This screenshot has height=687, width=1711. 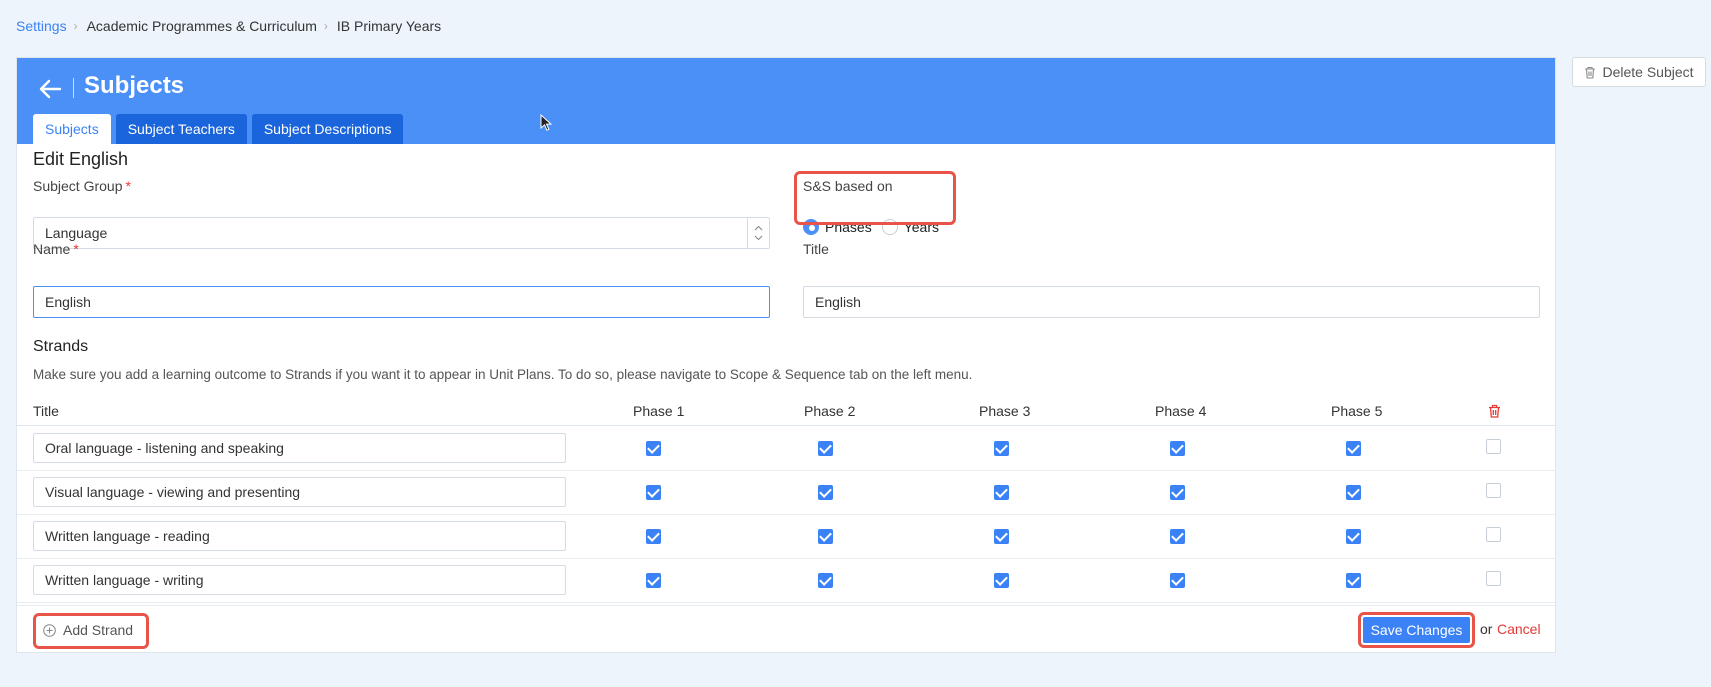 I want to click on mouse-cursor-icon, so click(x=546, y=122).